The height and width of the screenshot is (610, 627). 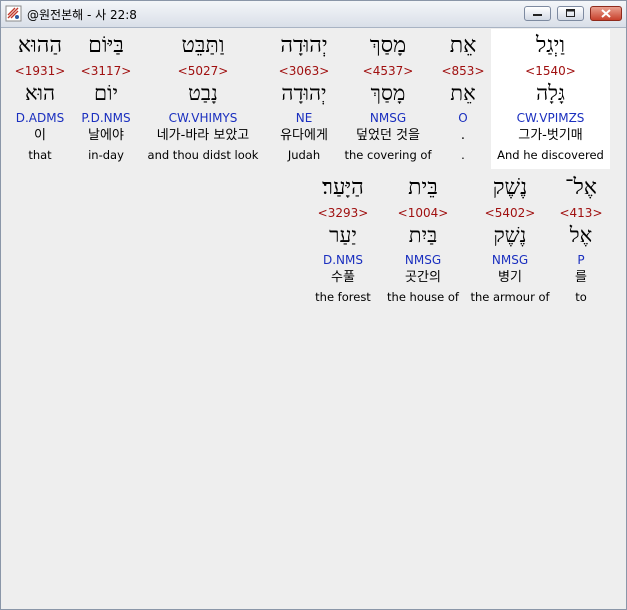 I want to click on minimize-button, so click(x=537, y=13).